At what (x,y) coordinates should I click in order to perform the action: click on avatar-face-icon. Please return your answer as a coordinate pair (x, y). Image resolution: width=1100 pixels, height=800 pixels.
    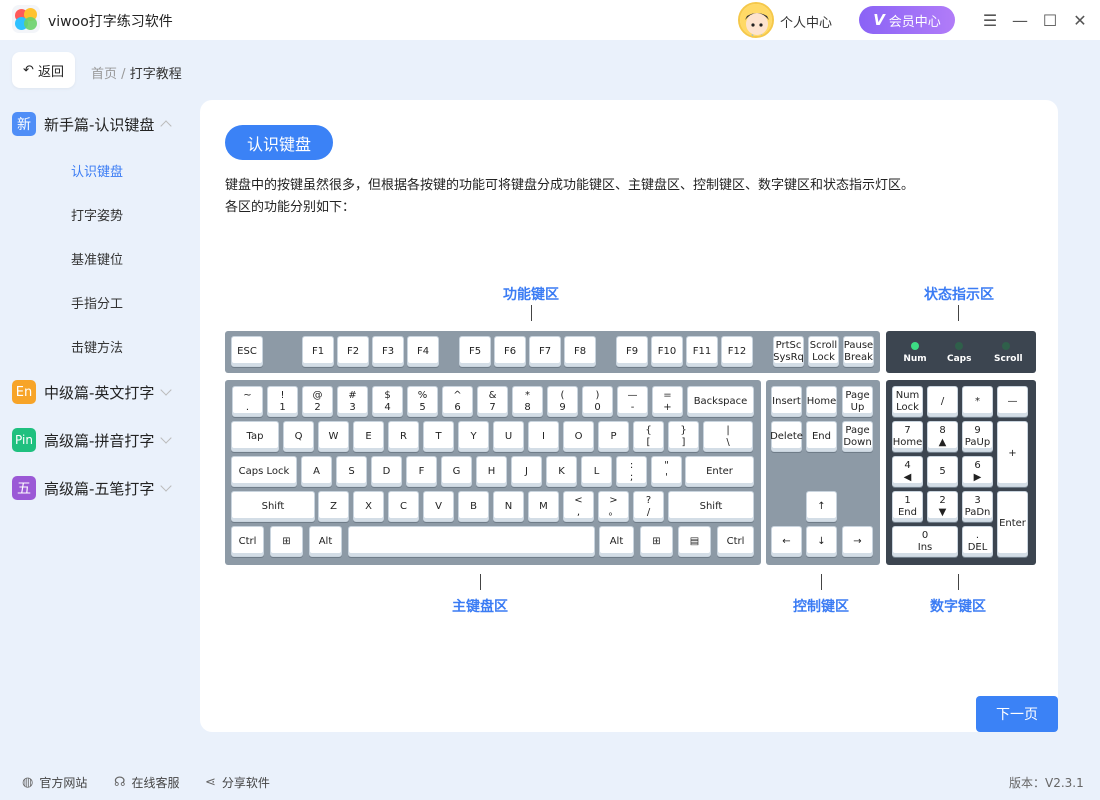
    Looking at the image, I should click on (756, 20).